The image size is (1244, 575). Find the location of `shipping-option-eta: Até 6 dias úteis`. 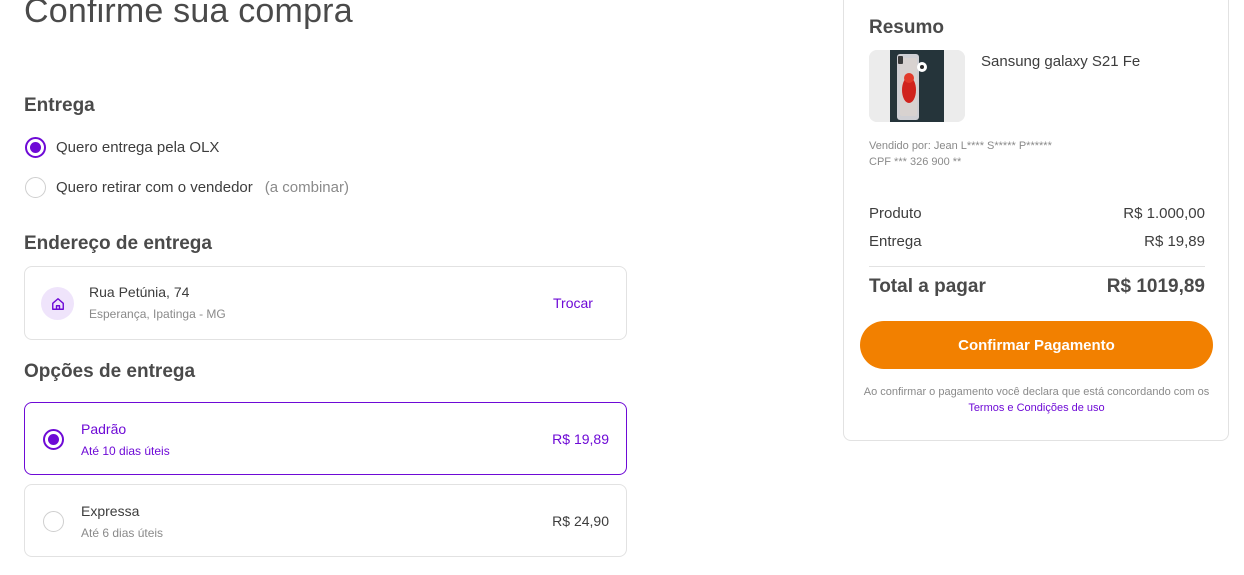

shipping-option-eta: Até 6 dias úteis is located at coordinates (122, 533).